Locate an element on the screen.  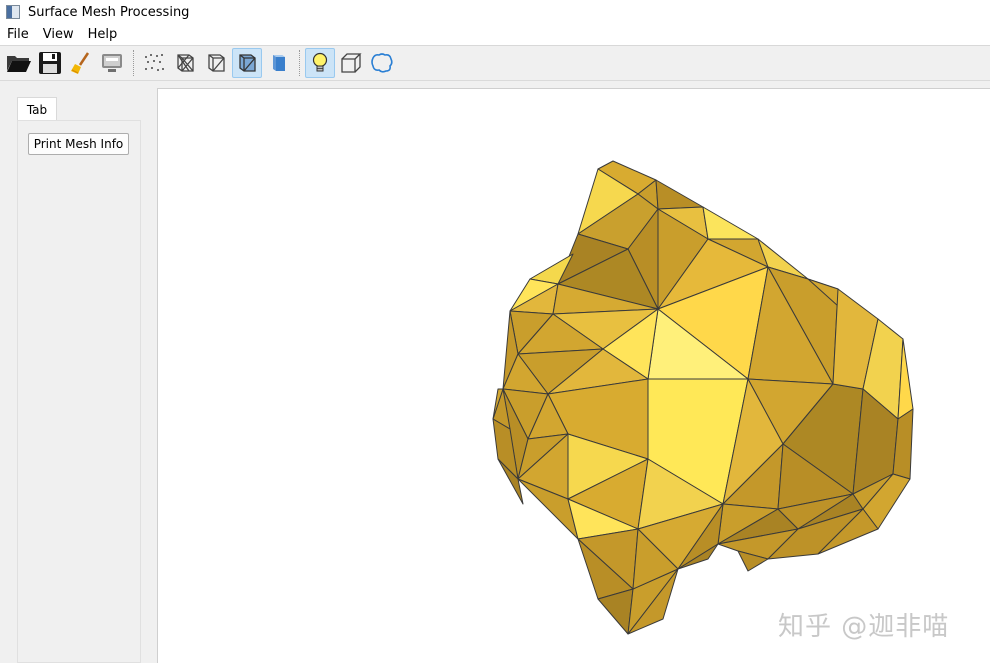
open-folder-icon is located at coordinates (19, 64).